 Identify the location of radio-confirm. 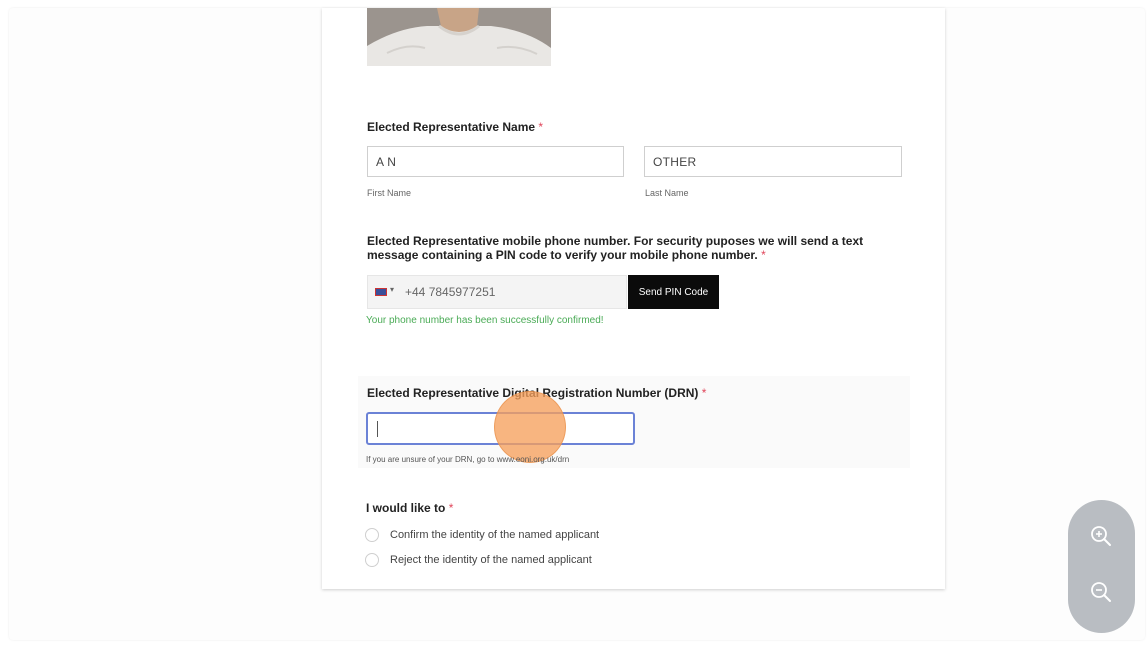
(372, 535).